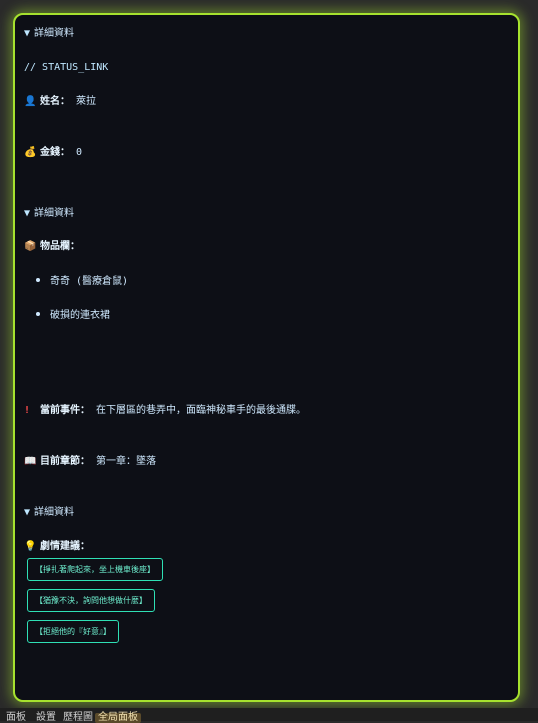 This screenshot has width=538, height=723. I want to click on tab-panel: 面板, so click(16, 718).